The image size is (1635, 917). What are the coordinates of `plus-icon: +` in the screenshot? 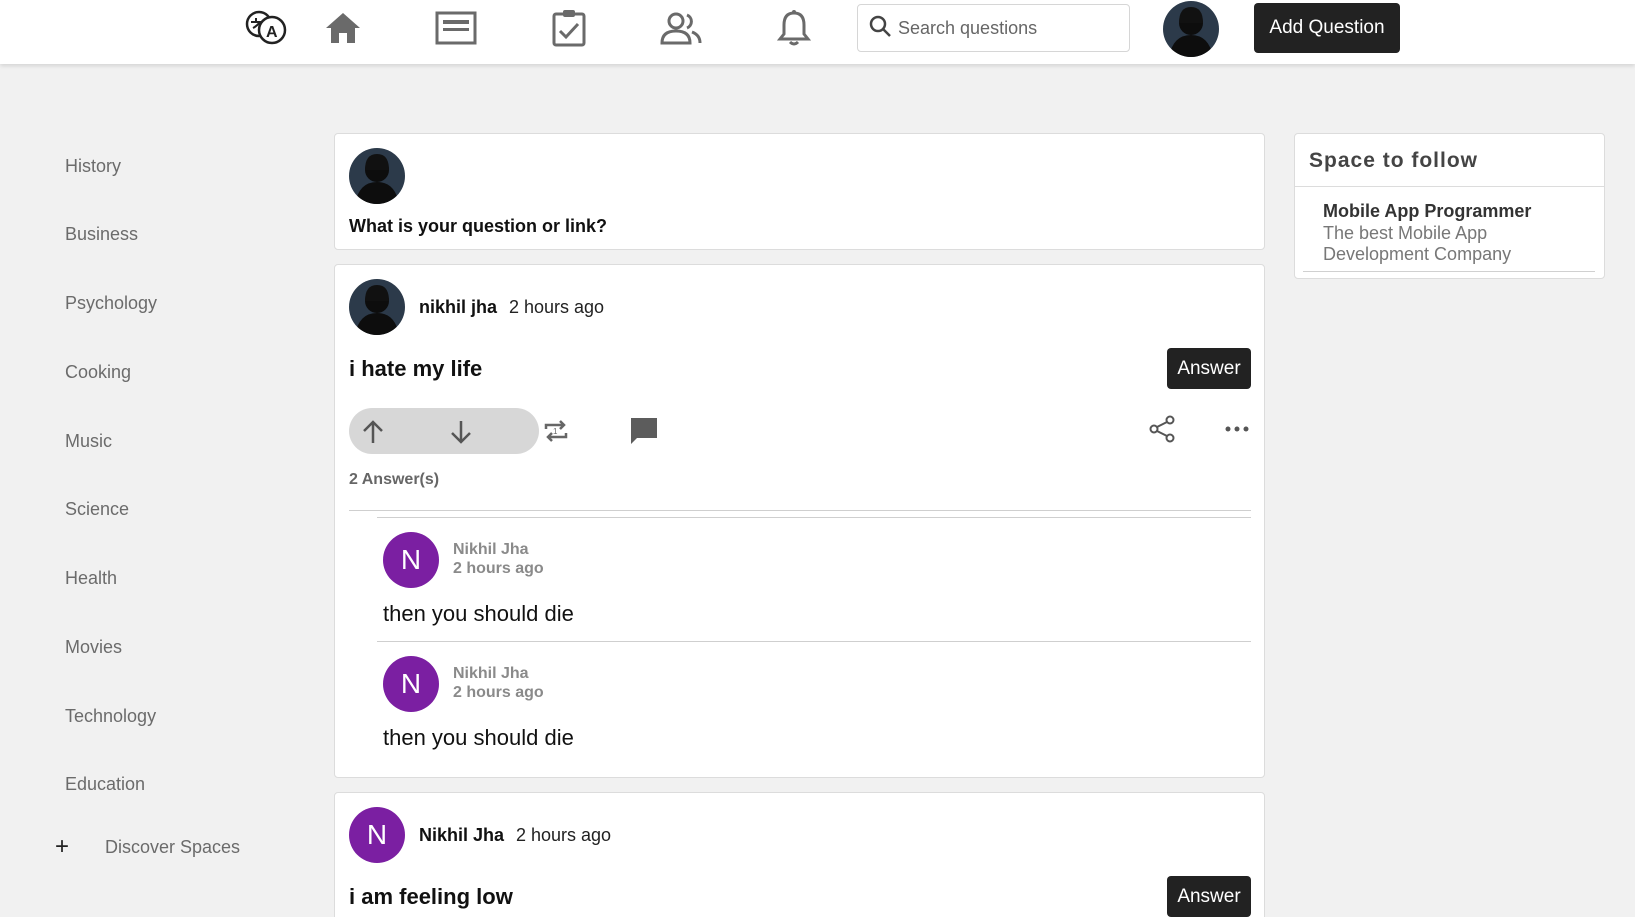 It's located at (62, 846).